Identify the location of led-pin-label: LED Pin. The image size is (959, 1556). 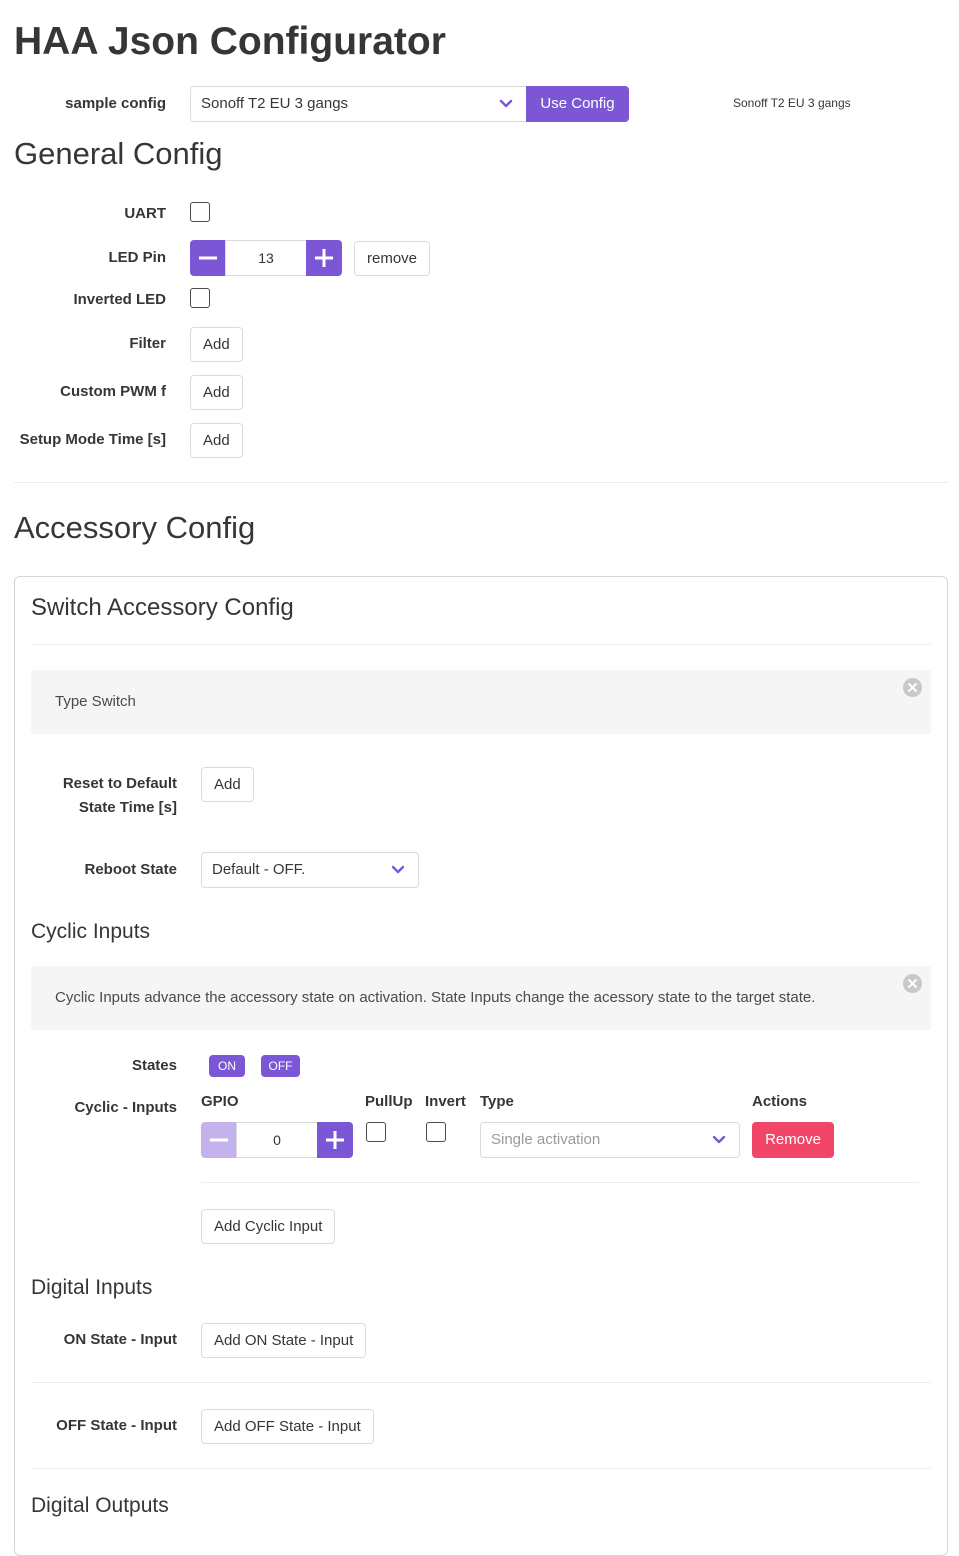
(137, 257).